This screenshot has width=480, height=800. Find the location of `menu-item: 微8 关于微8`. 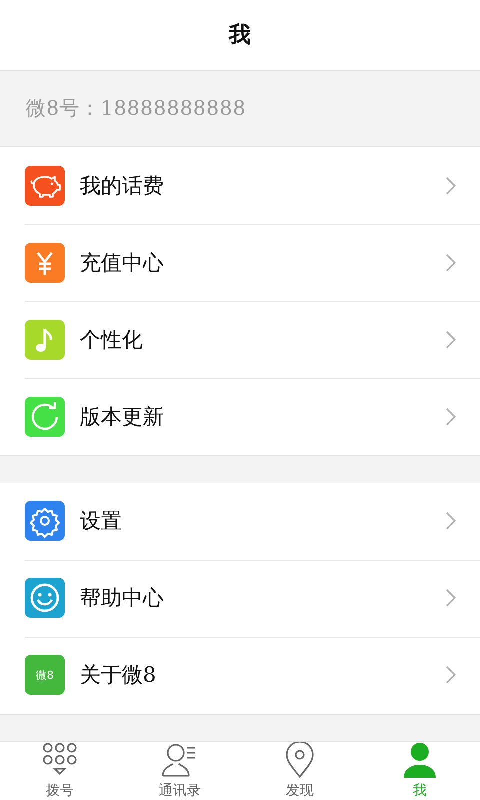

menu-item: 微8 关于微8 is located at coordinates (240, 675).